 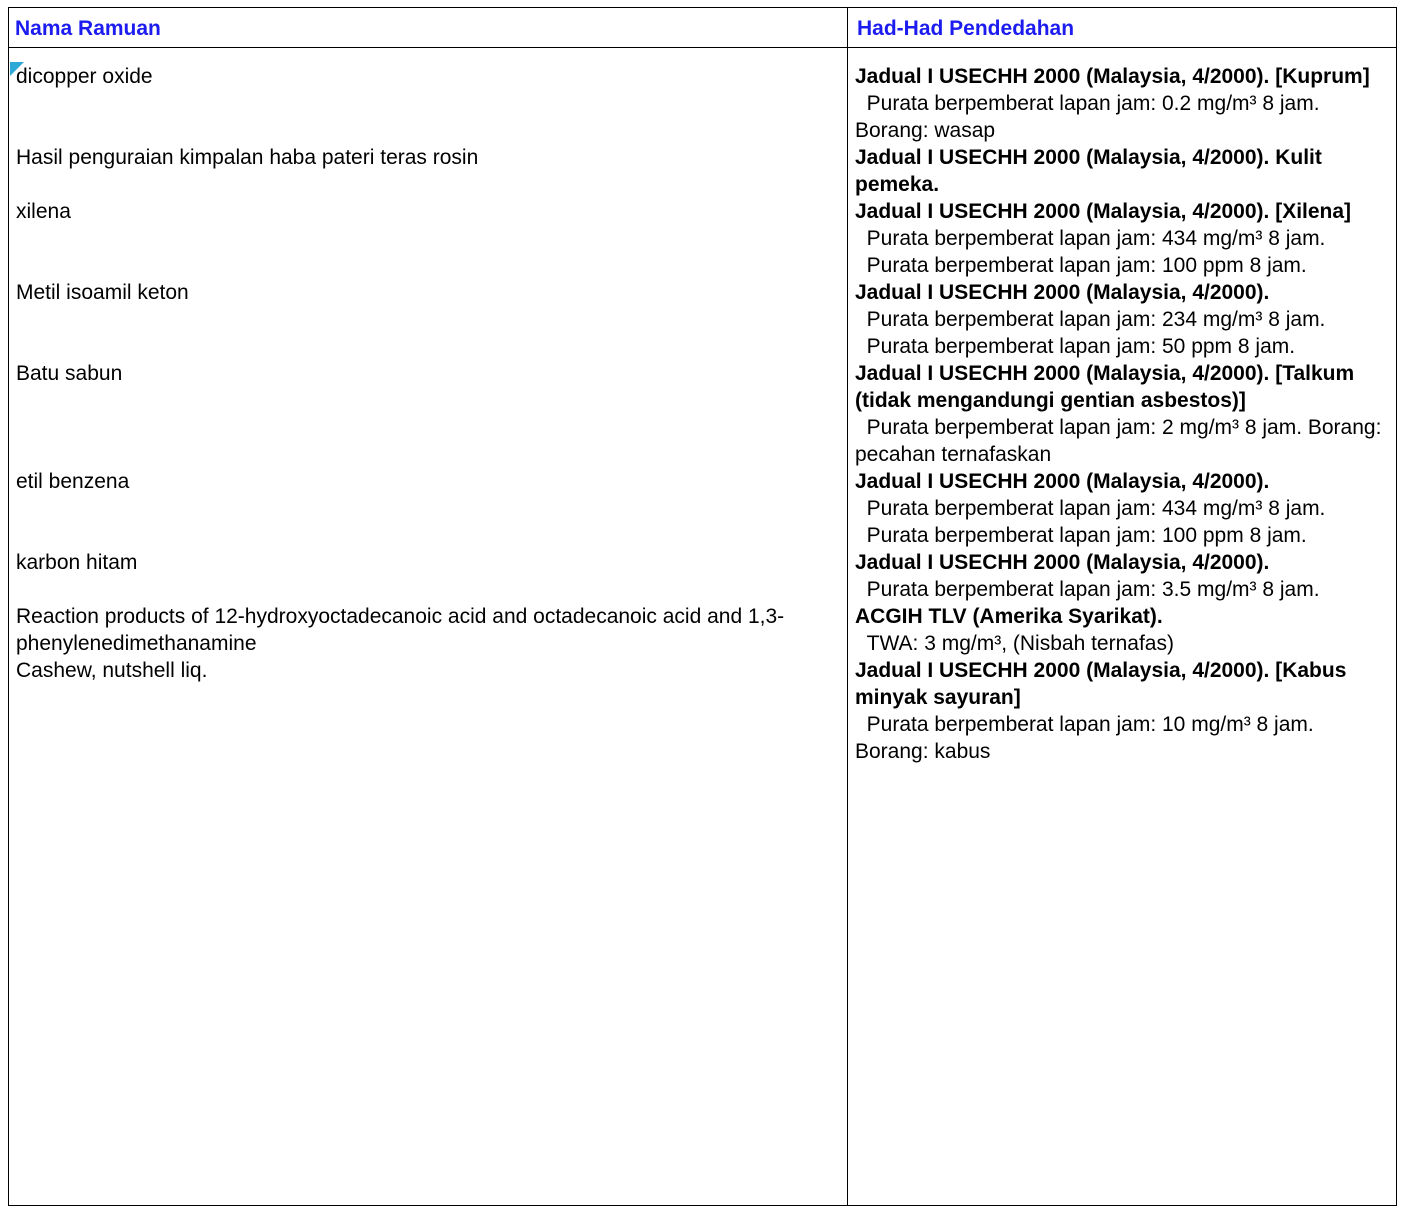 I want to click on ingredient-name: Metil isoamil keton, so click(x=102, y=292).